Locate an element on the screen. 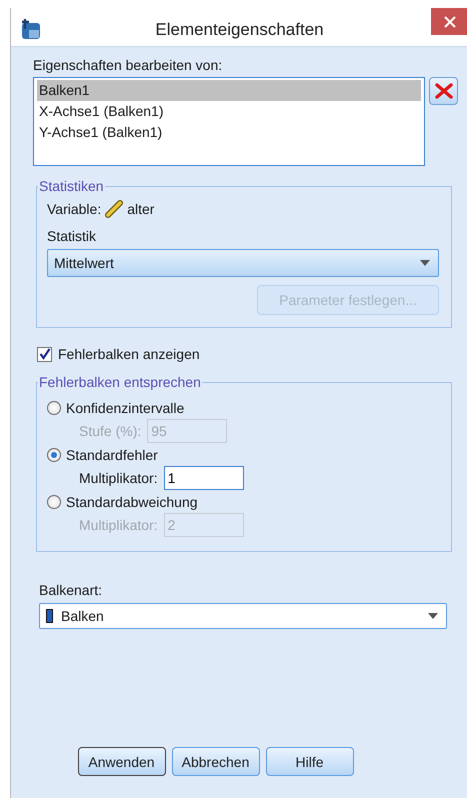 The image size is (467, 806). statistic-dropdown: Mittelwert is located at coordinates (243, 263).